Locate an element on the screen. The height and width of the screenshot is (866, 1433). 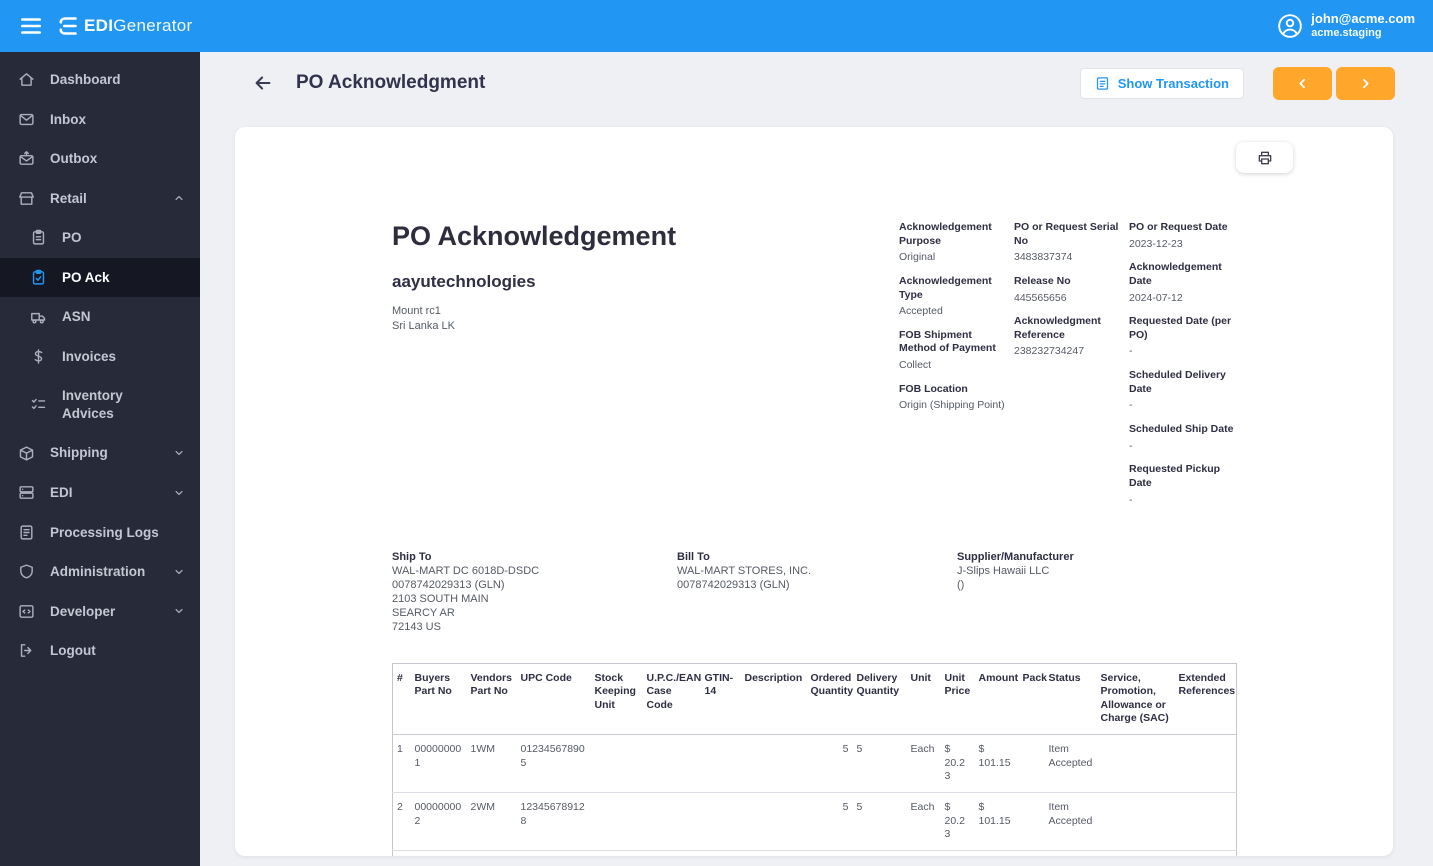
sidebar-item-developer: Developer is located at coordinates (100, 612).